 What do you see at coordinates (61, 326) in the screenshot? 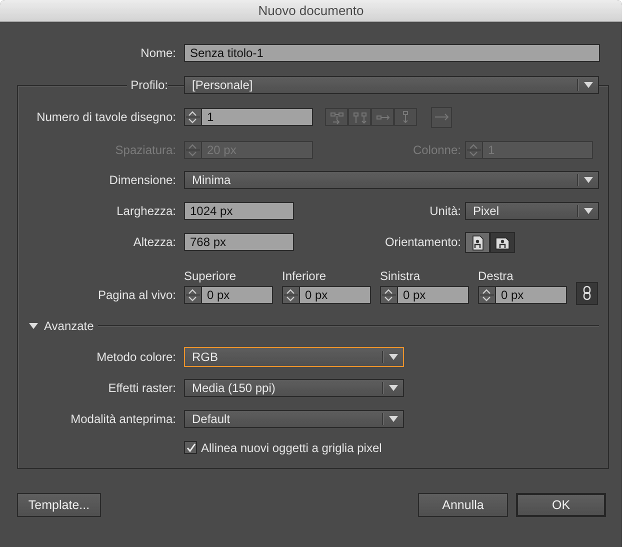
I see `section-toggle: Avanzate` at bounding box center [61, 326].